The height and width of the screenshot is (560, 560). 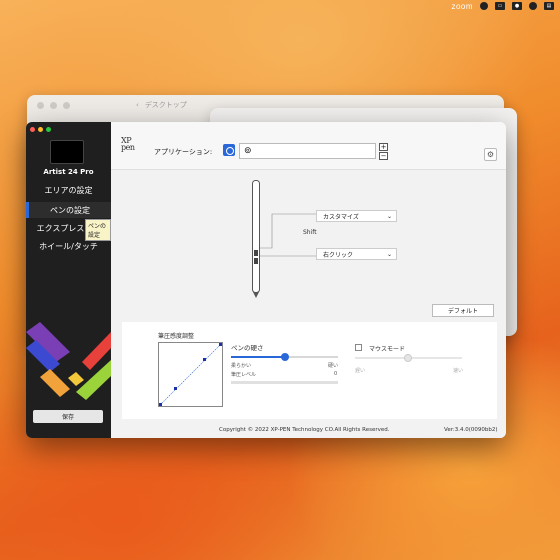 I want to click on upper-button-value: カスタマイズ, so click(x=341, y=217).